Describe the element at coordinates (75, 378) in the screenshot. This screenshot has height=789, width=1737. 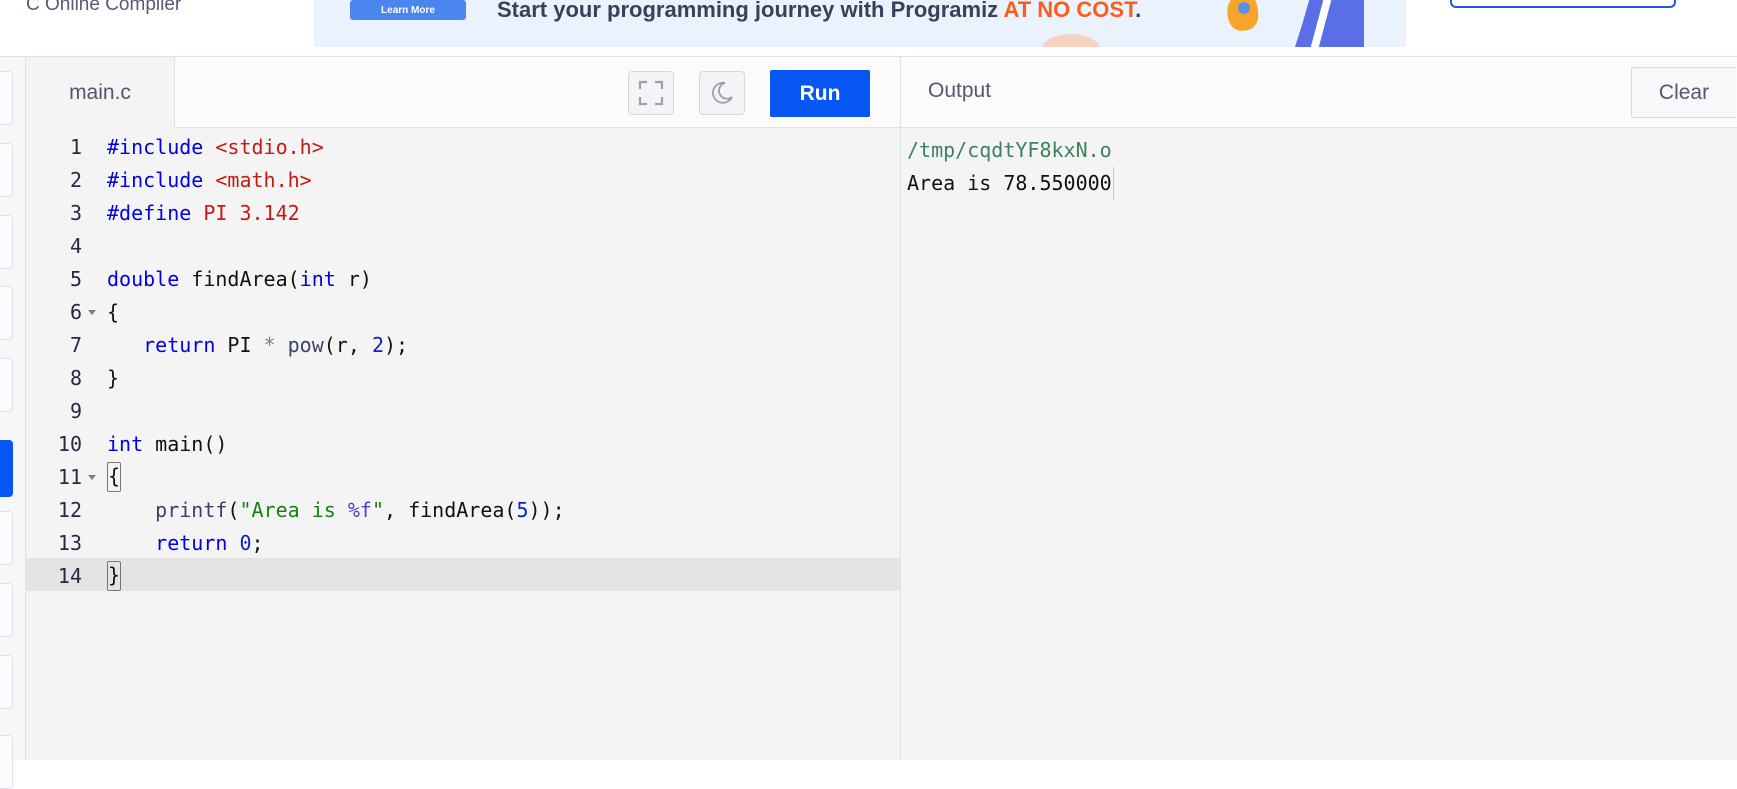
I see `line-number: 8` at that location.